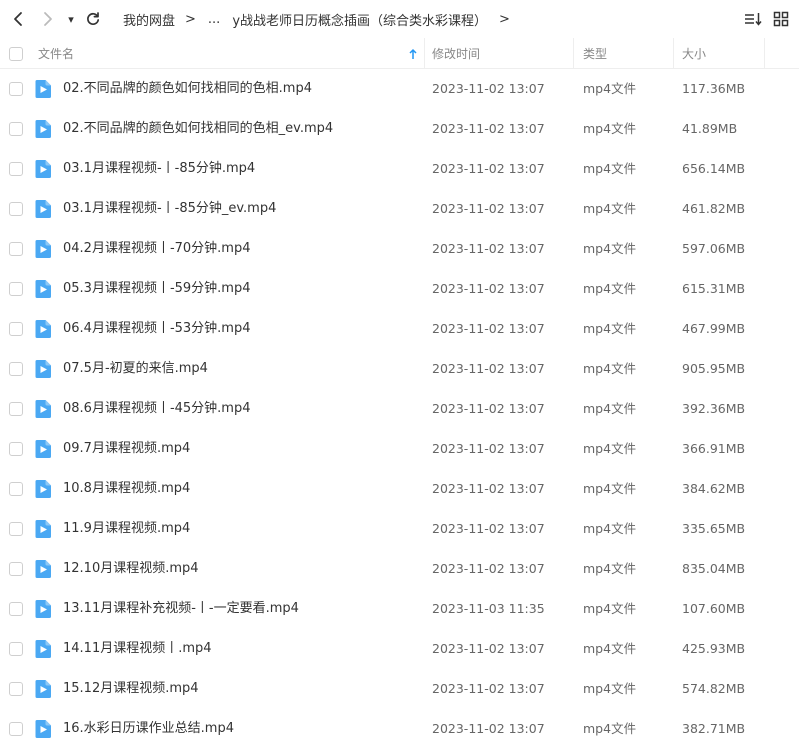 The image size is (799, 749). I want to click on file-size: 461.82MB, so click(714, 208).